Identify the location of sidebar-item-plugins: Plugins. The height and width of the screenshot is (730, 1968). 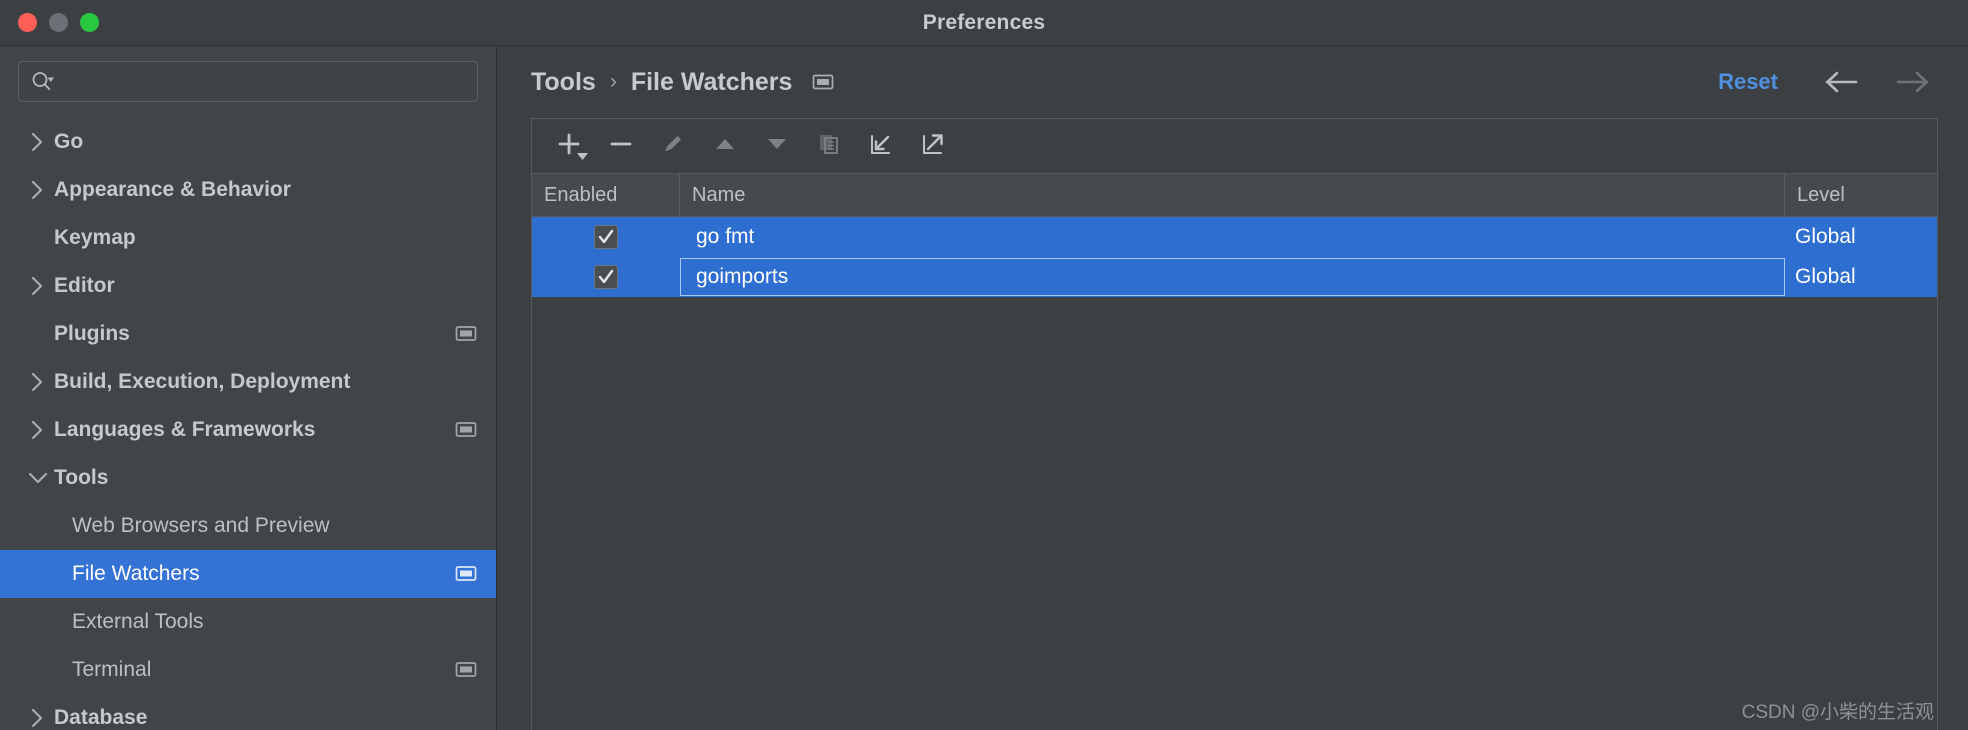
(248, 334).